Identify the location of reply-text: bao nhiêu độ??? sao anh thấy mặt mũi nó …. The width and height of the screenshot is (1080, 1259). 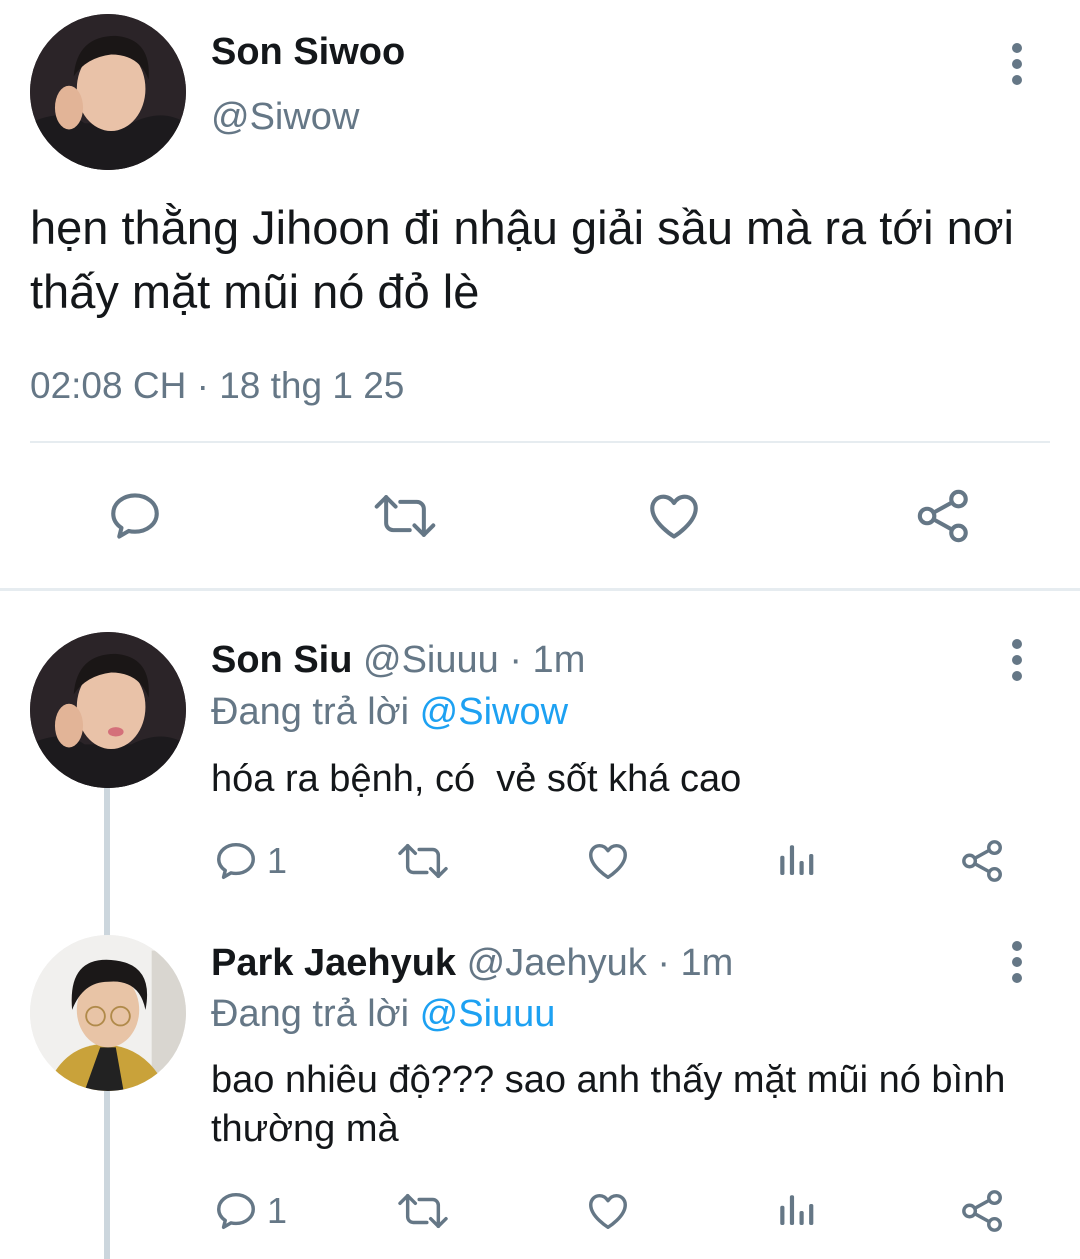
(608, 1104).